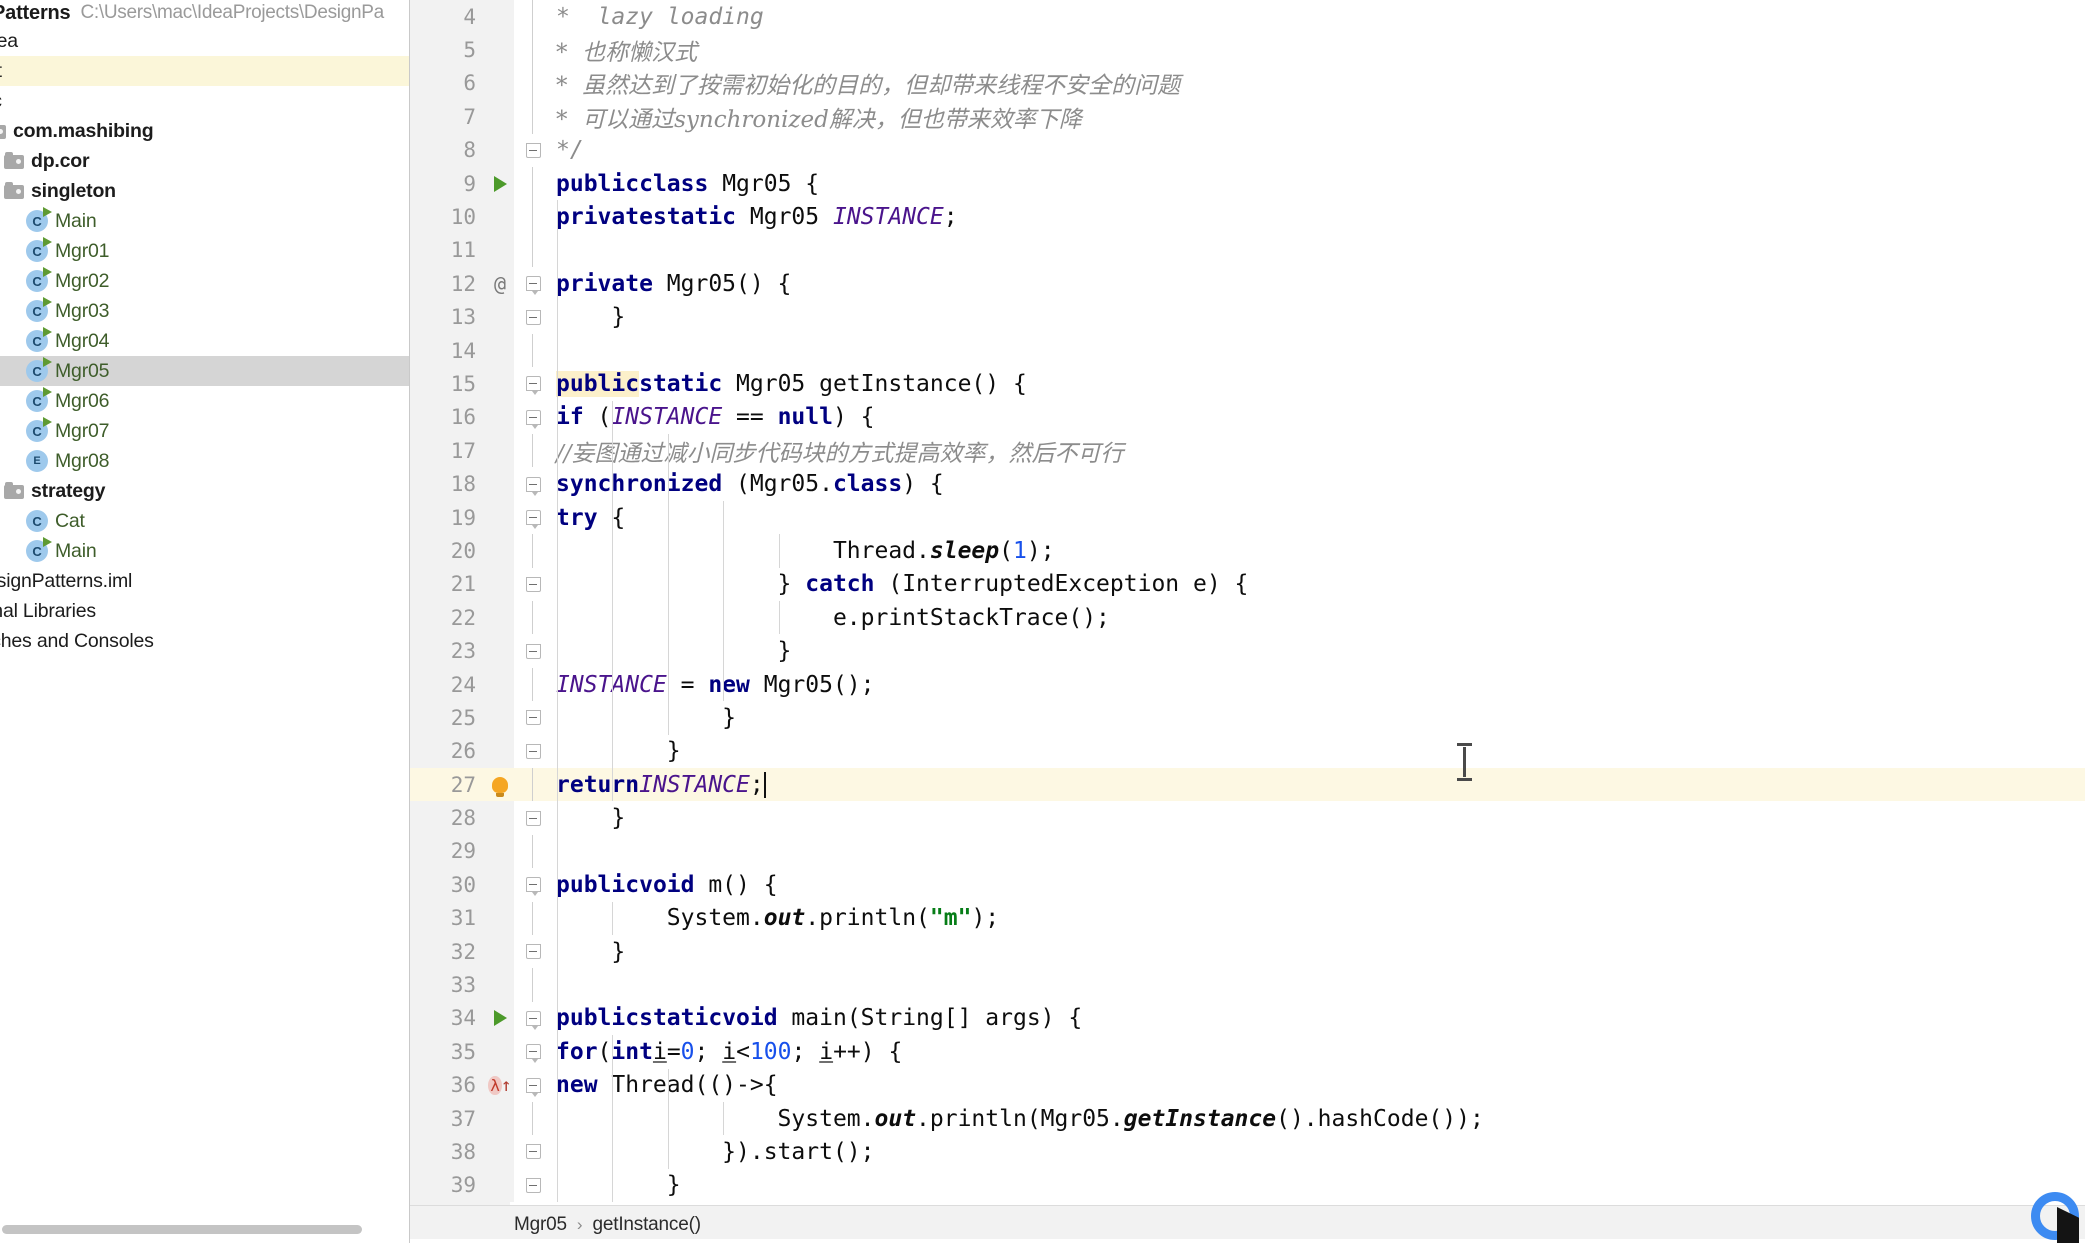 The image size is (2085, 1243). Describe the element at coordinates (660, 16) in the screenshot. I see `code-text: * lazy loading` at that location.